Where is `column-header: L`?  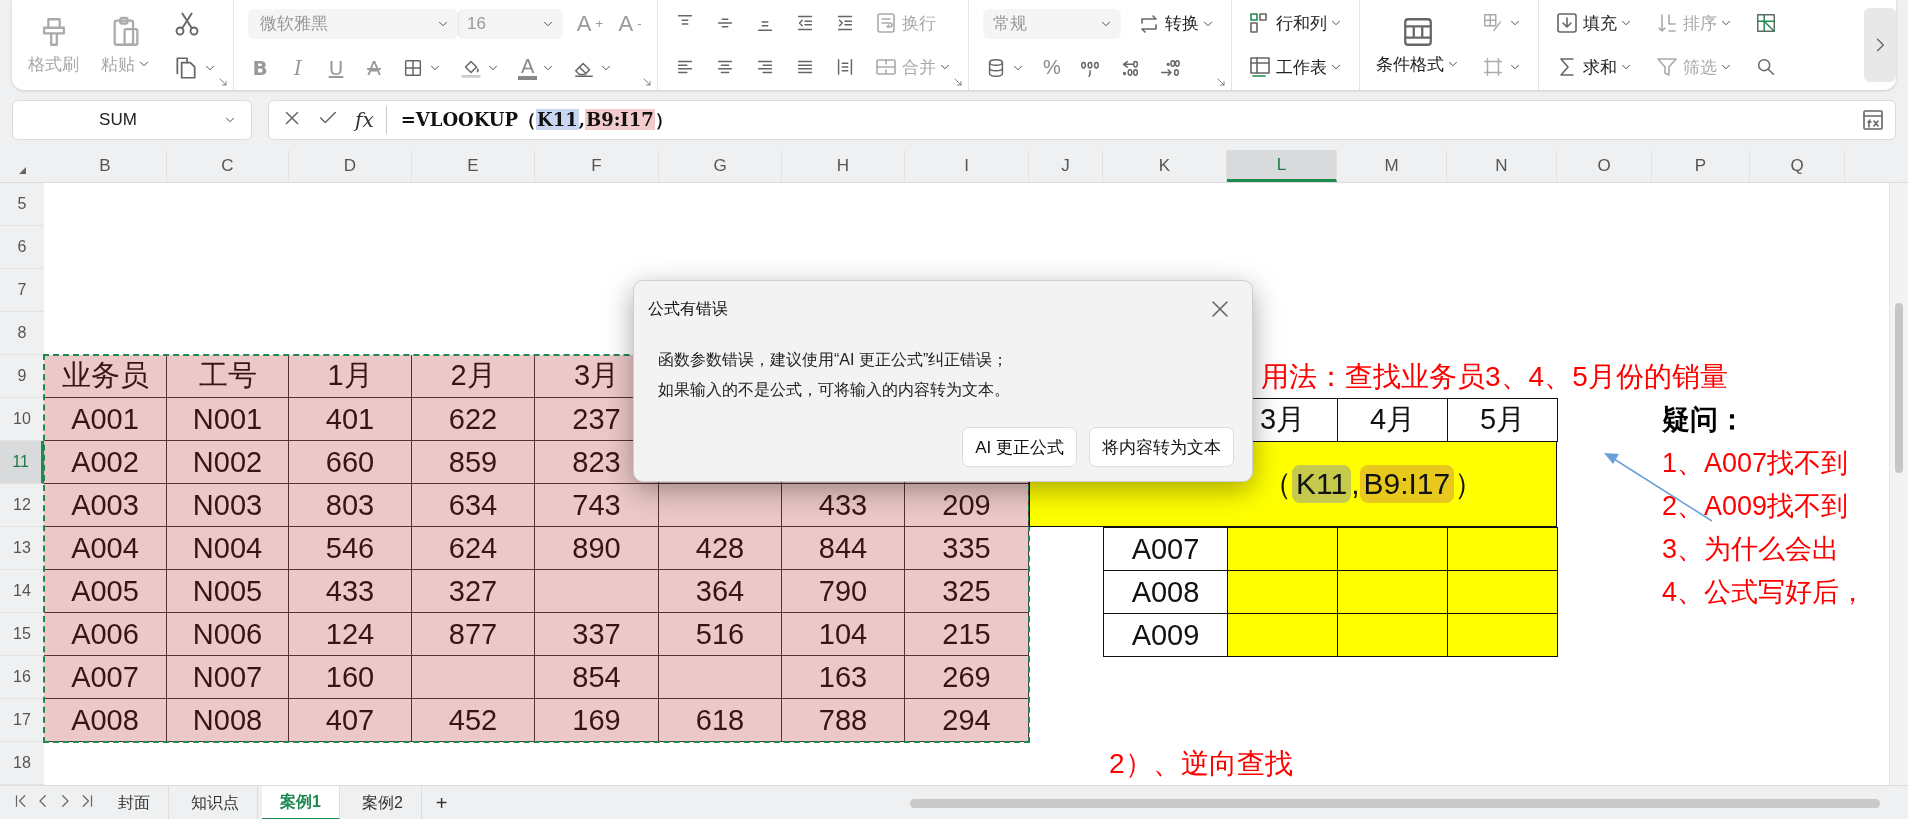
column-header: L is located at coordinates (1282, 166).